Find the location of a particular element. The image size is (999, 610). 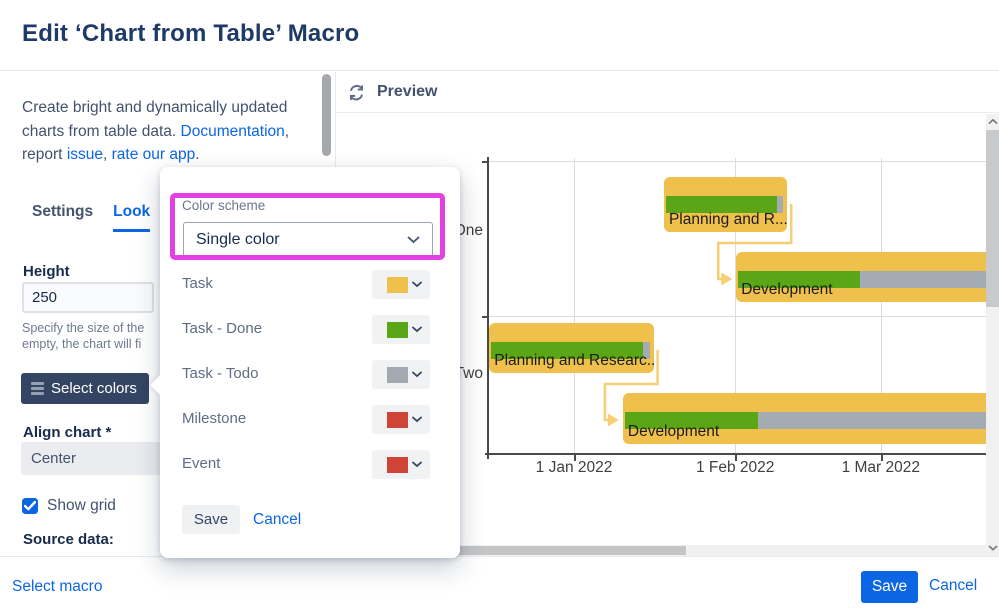

color-row-label: Task is located at coordinates (197, 283).